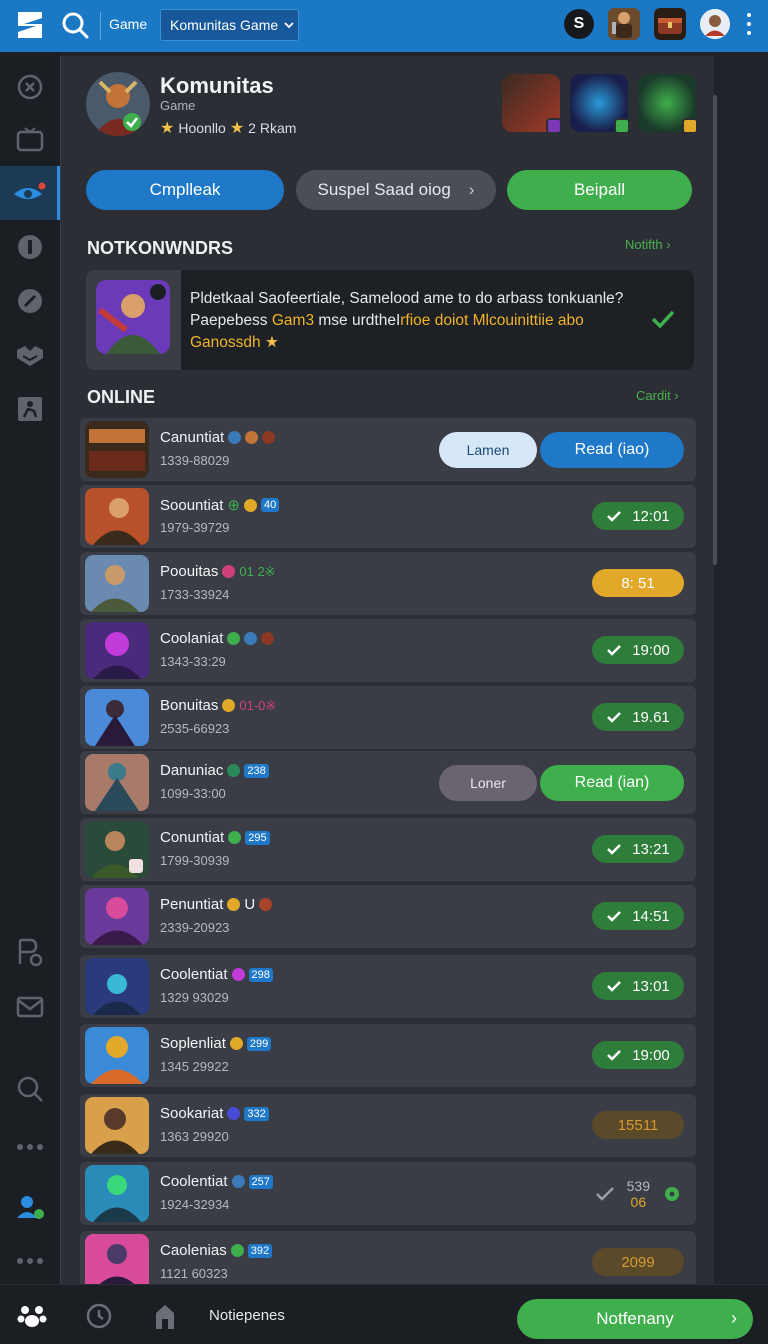  I want to click on wrench-icon, so click(30, 301).